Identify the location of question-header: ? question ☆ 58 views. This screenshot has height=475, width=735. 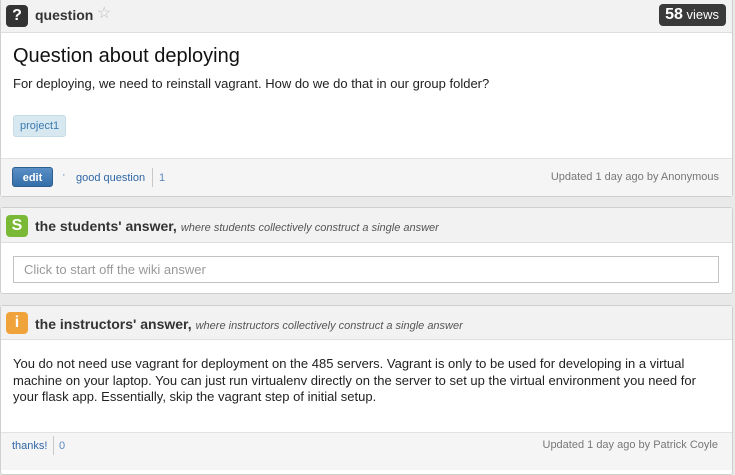
(366, 16).